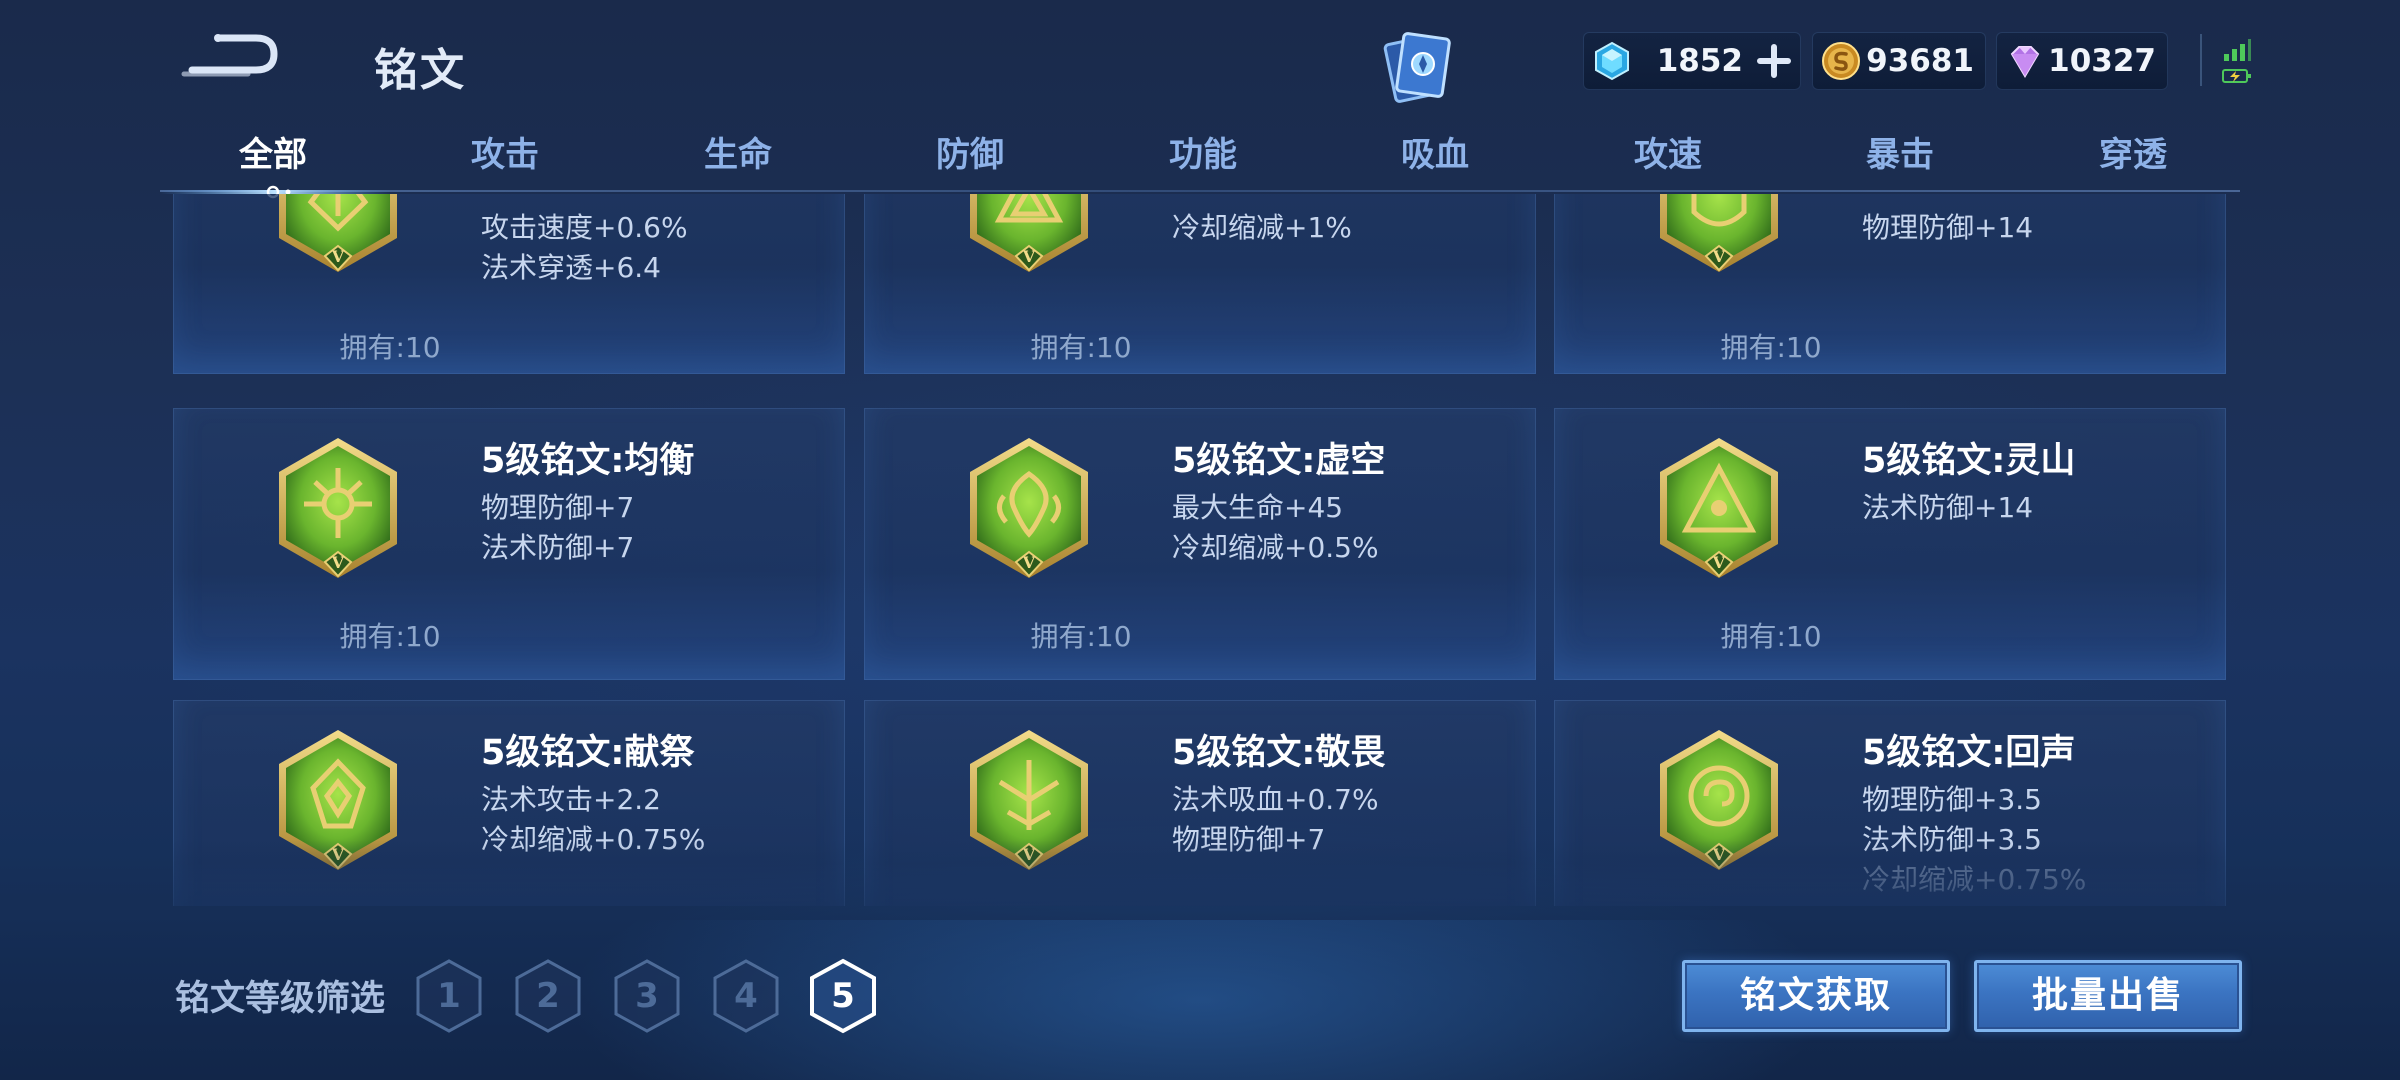 The height and width of the screenshot is (1080, 2400). I want to click on obtain-rune-label: 铭文获取, so click(1815, 995).